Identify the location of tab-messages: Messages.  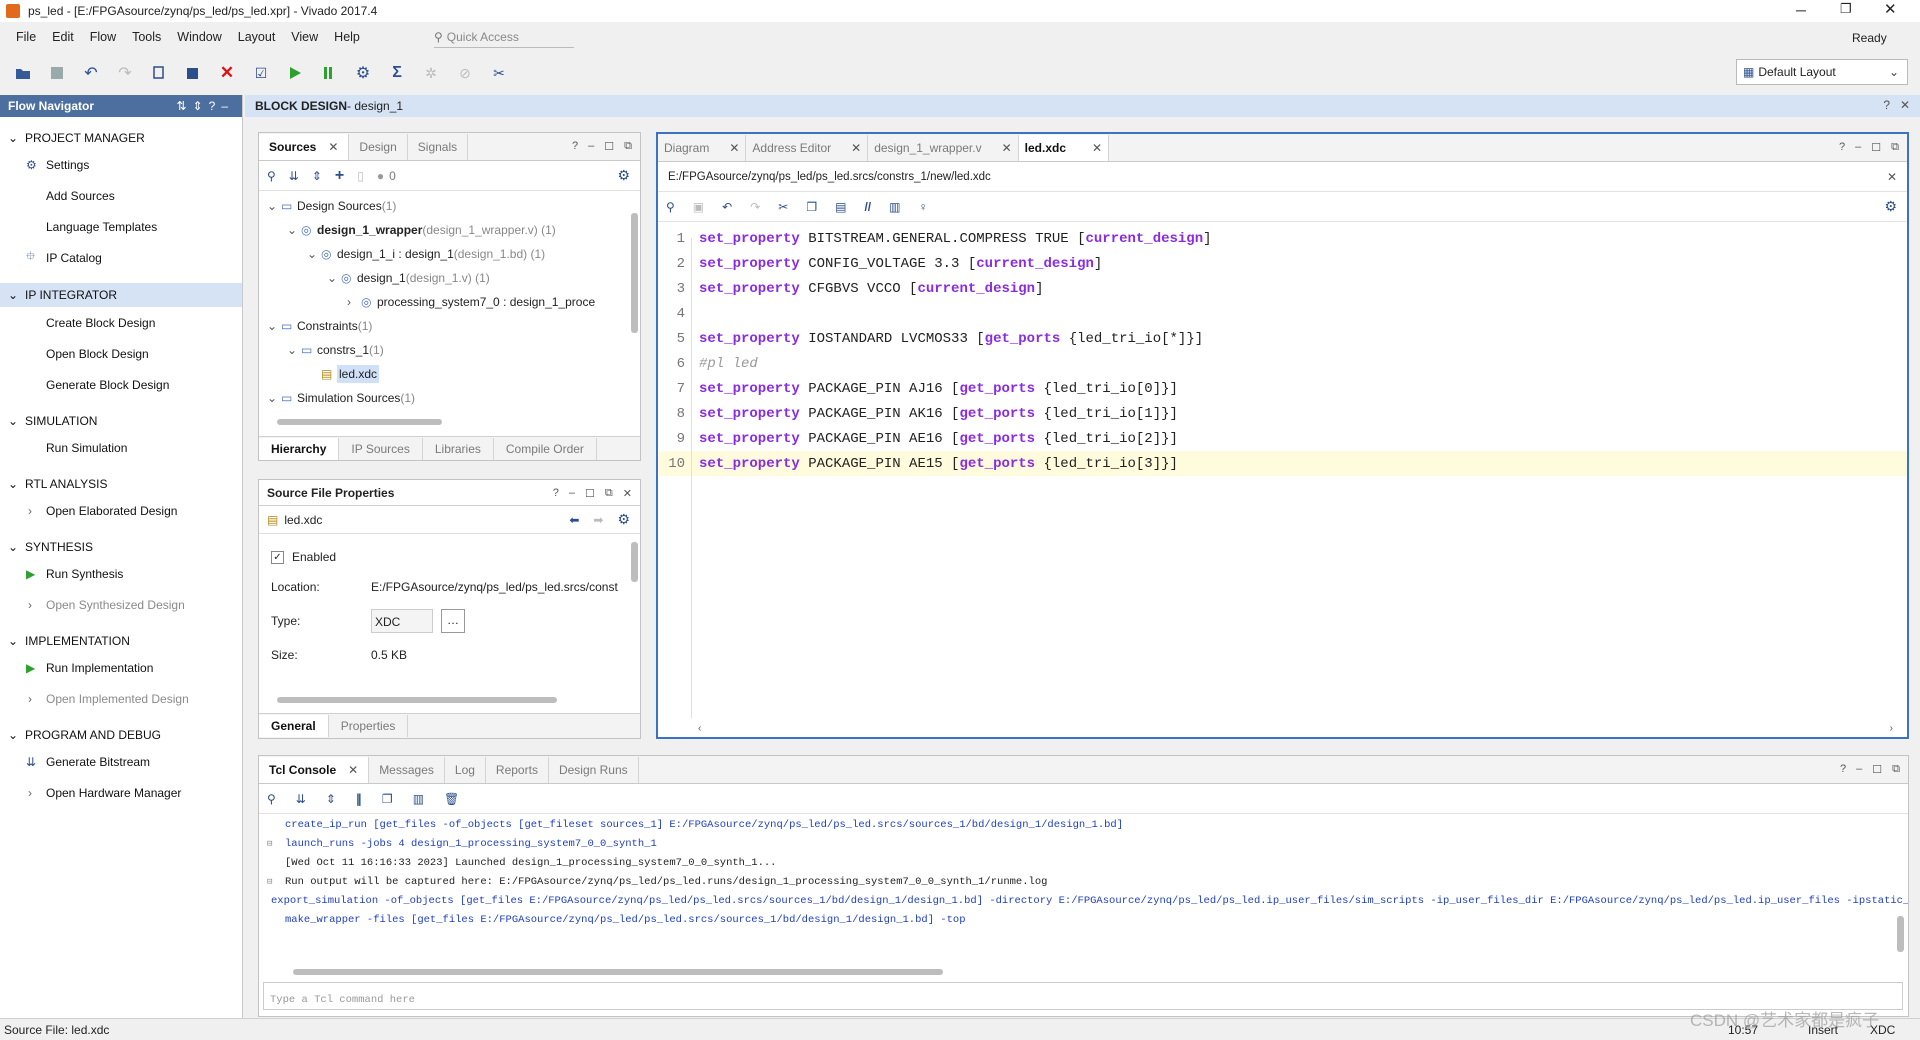
(407, 770).